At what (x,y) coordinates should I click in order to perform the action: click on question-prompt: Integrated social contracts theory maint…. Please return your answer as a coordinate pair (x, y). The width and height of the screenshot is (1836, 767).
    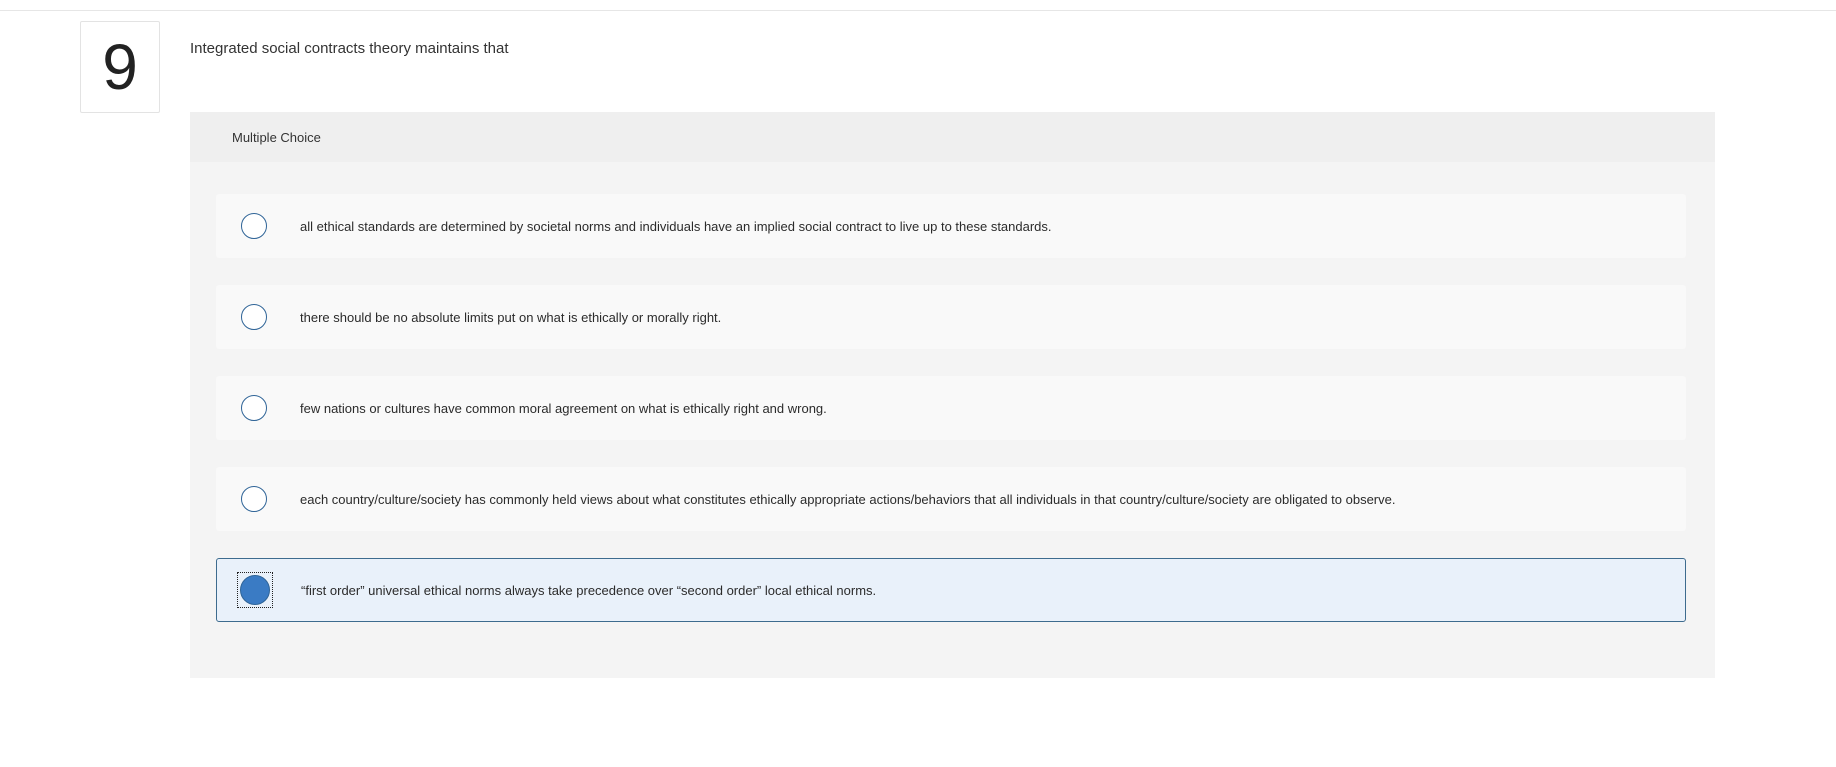
    Looking at the image, I should click on (349, 48).